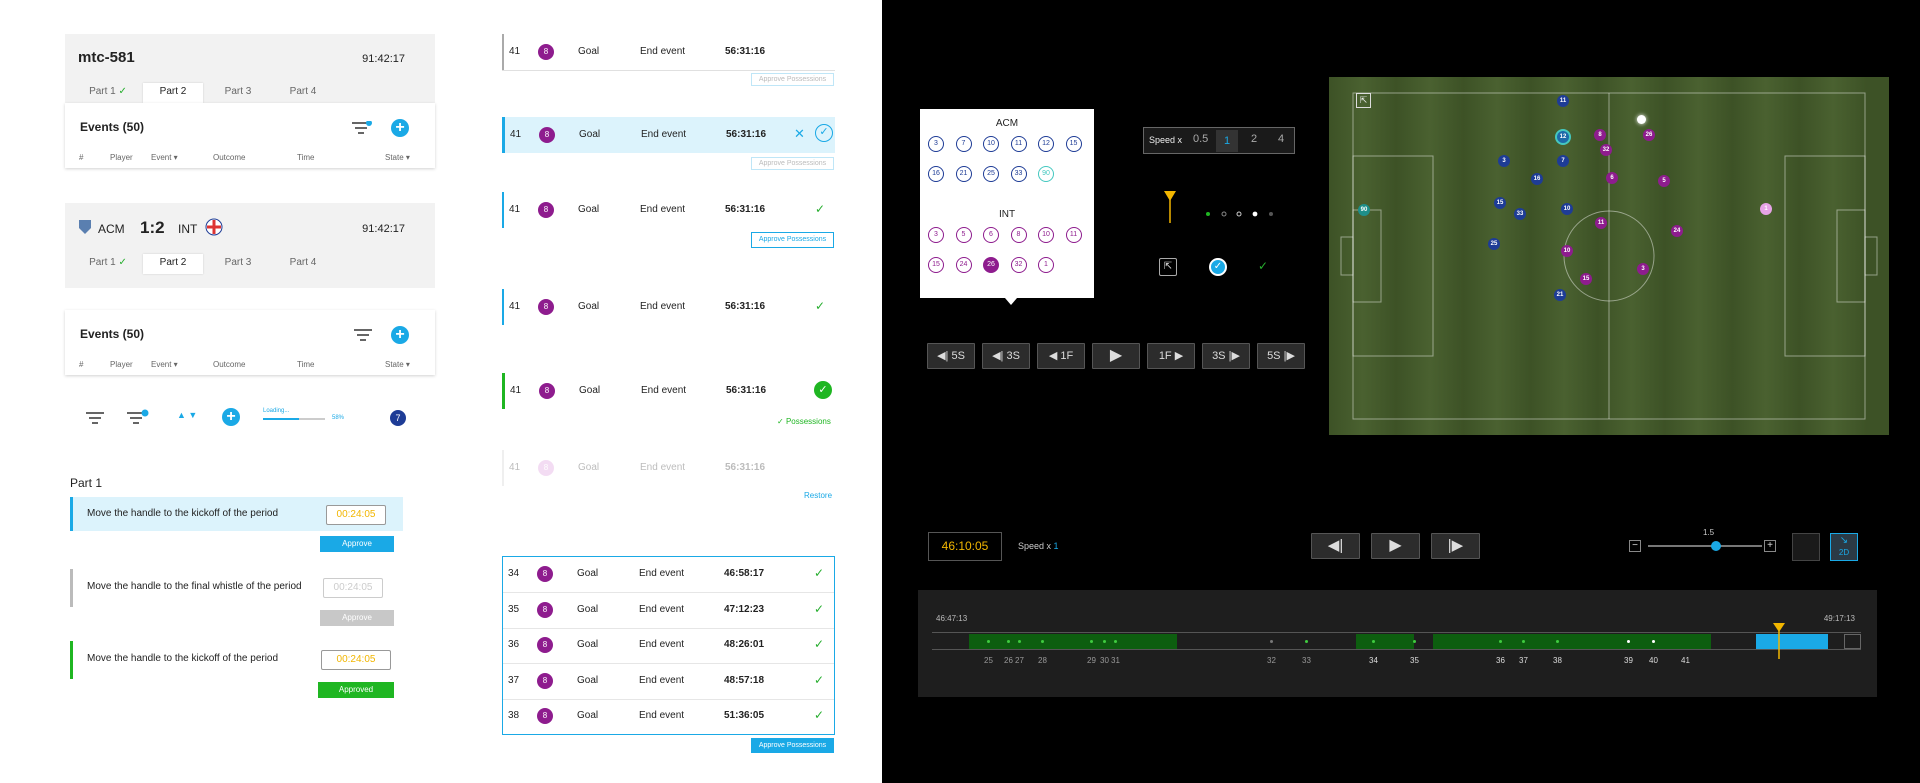 This screenshot has width=1920, height=783. What do you see at coordinates (1563, 137) in the screenshot?
I see `player-marker: 12` at bounding box center [1563, 137].